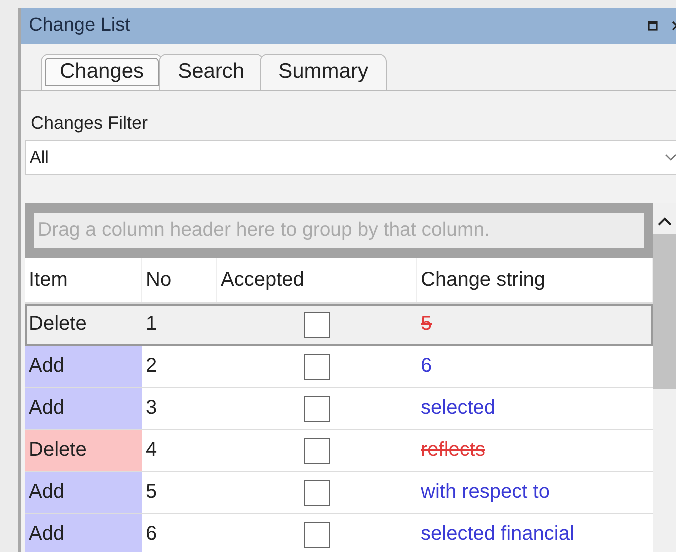 This screenshot has width=676, height=552. What do you see at coordinates (339, 533) in the screenshot?
I see `table-row: Add 6 selected financial` at bounding box center [339, 533].